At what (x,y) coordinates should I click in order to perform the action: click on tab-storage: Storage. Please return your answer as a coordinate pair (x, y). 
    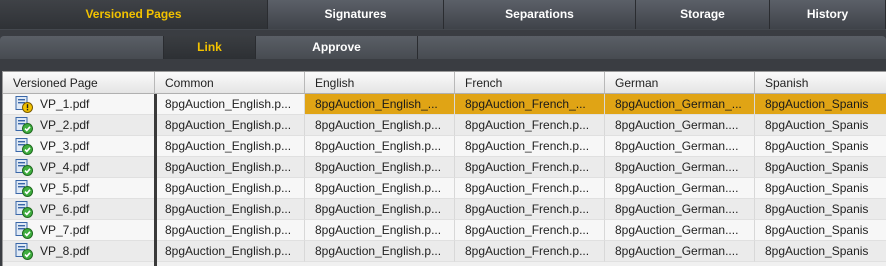
    Looking at the image, I should click on (703, 14).